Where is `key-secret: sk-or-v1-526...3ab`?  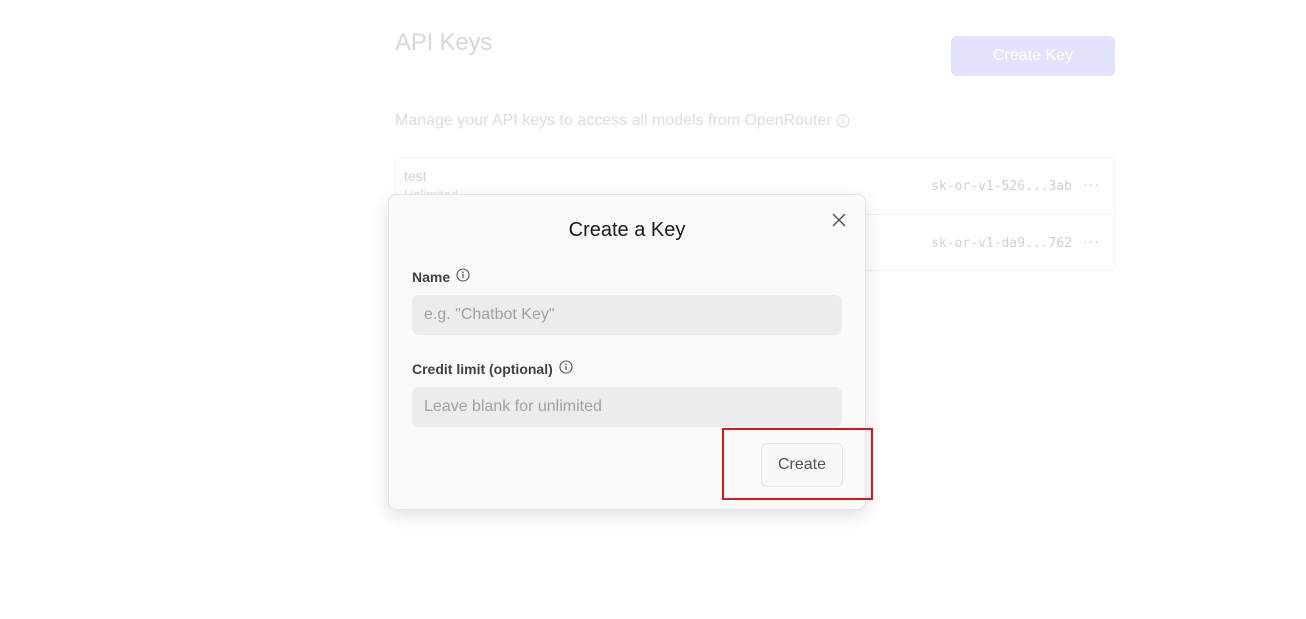
key-secret: sk-or-v1-526...3ab is located at coordinates (1001, 186).